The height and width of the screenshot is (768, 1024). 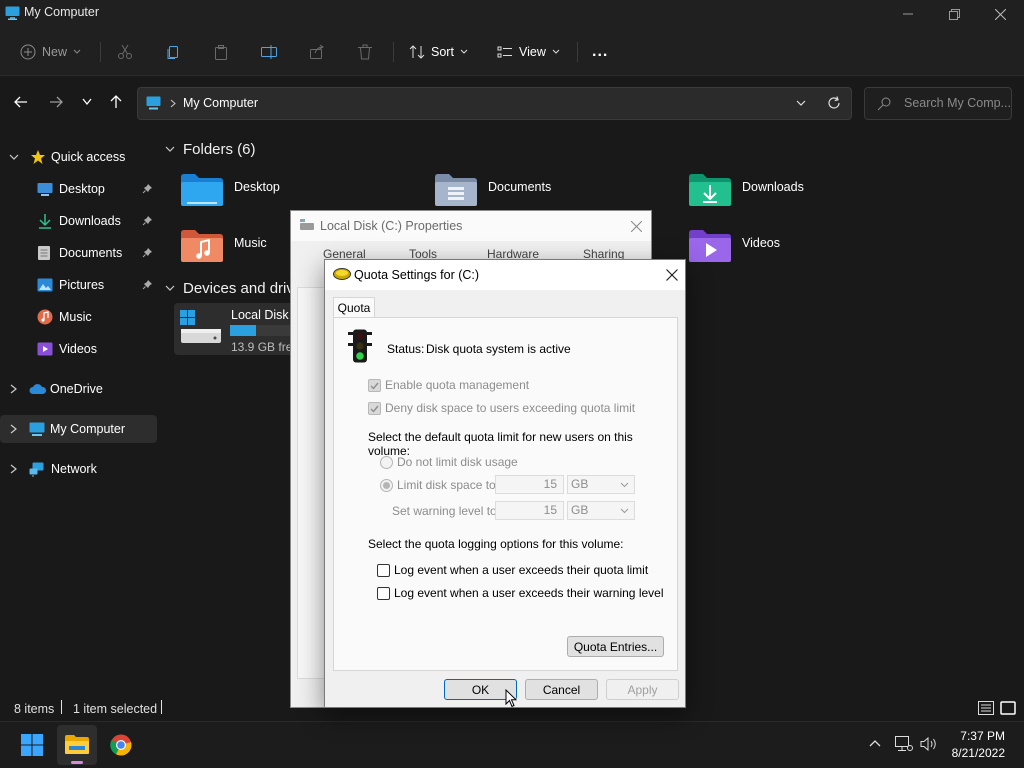 I want to click on apply-label: Apply, so click(x=642, y=689).